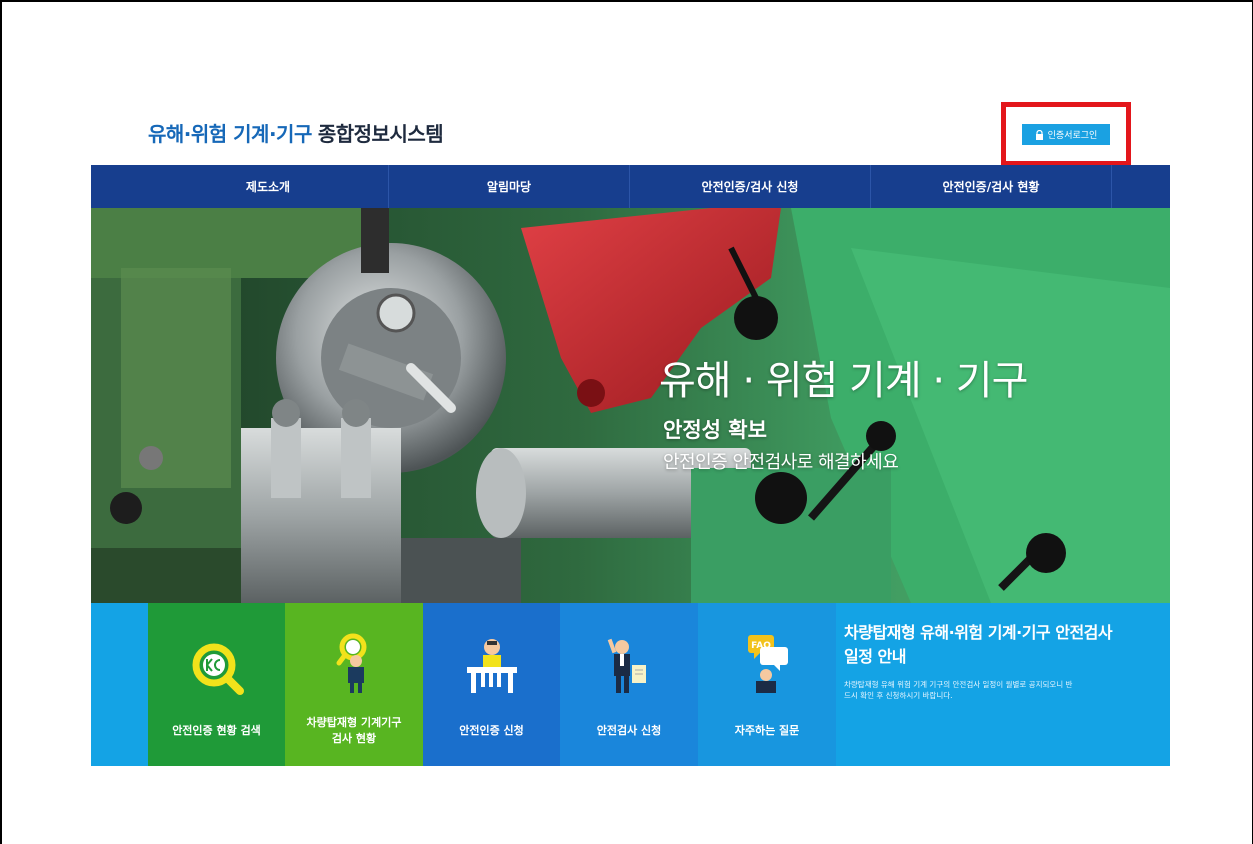 The width and height of the screenshot is (1253, 844). What do you see at coordinates (492, 666) in the screenshot?
I see `desk-person-icon` at bounding box center [492, 666].